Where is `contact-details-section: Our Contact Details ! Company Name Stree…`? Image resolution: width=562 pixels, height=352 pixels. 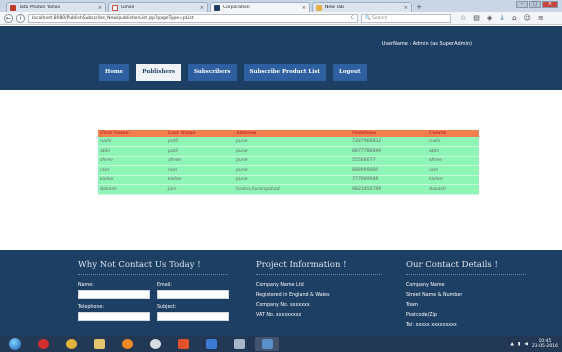
contact-details-section: Our Contact Details ! Company Name Stree… is located at coordinates (466, 296).